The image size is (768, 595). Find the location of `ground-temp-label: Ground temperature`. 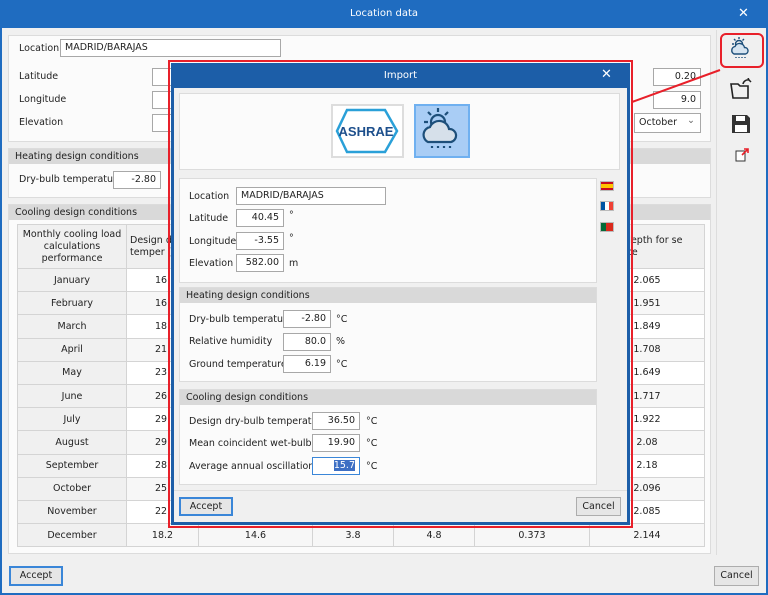

ground-temp-label: Ground temperature is located at coordinates (238, 364).